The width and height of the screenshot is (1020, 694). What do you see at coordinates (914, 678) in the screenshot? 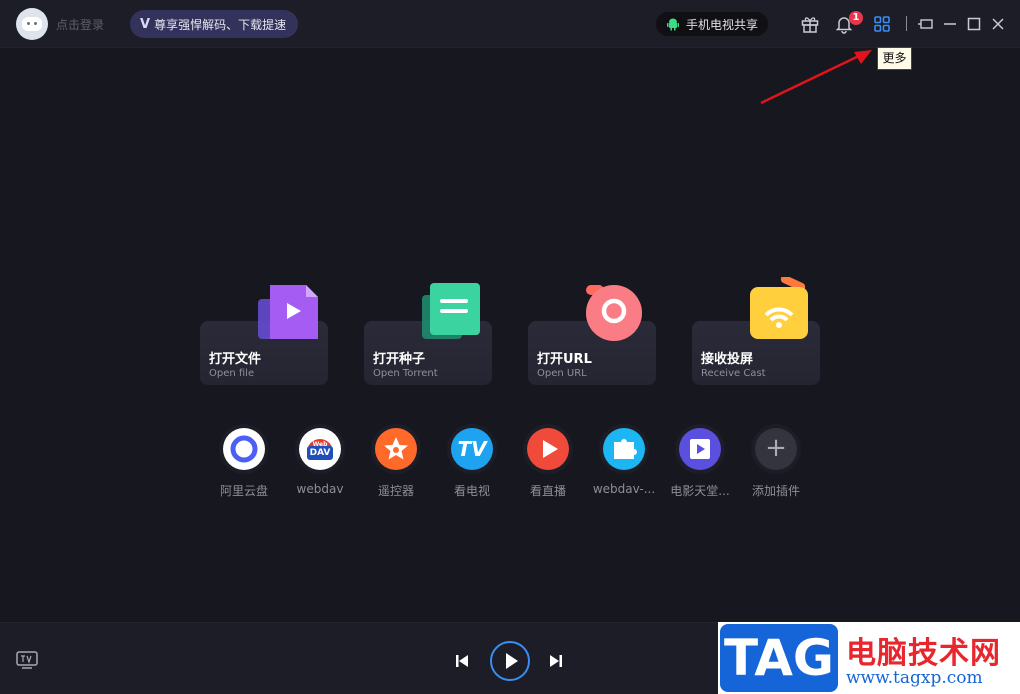
I see `watermark-url: www.tagxp.com` at bounding box center [914, 678].